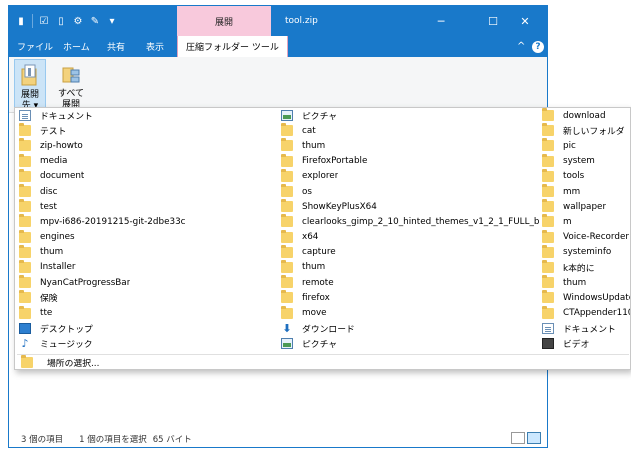 The width and height of the screenshot is (631, 454). Describe the element at coordinates (310, 237) in the screenshot. I see `destination-item-label: x64` at that location.